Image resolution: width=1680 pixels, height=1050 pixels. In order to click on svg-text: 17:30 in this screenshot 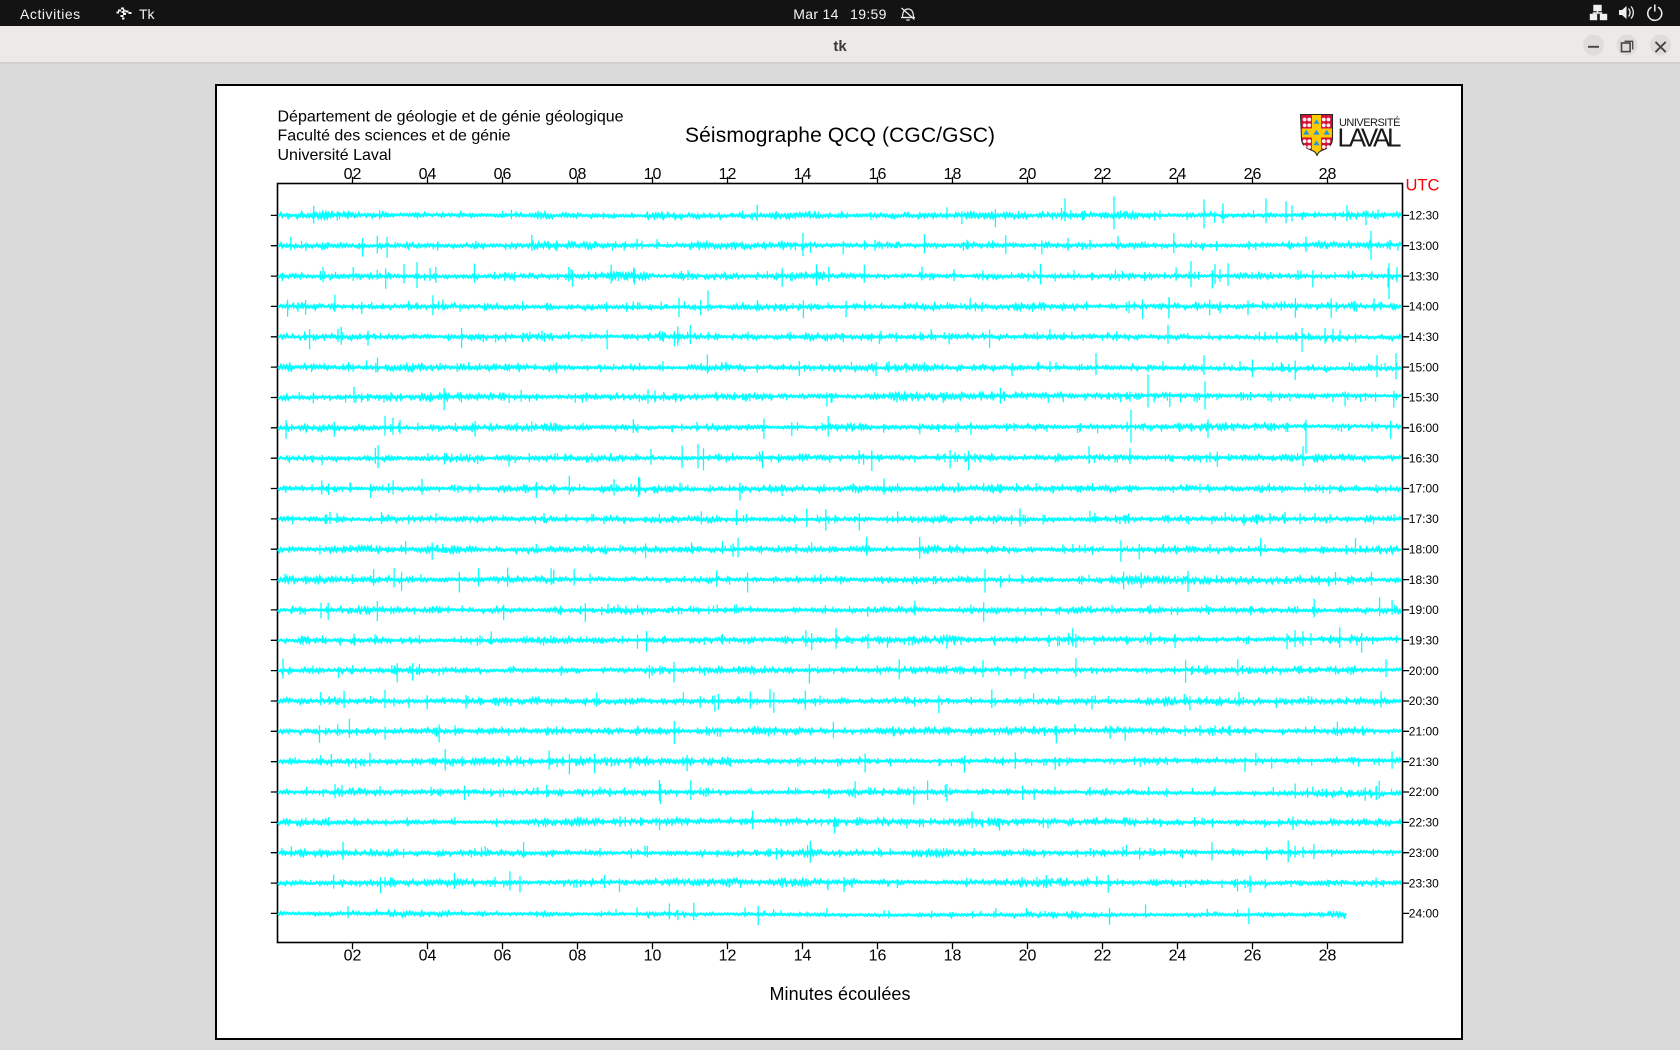, I will do `click(1424, 519)`.